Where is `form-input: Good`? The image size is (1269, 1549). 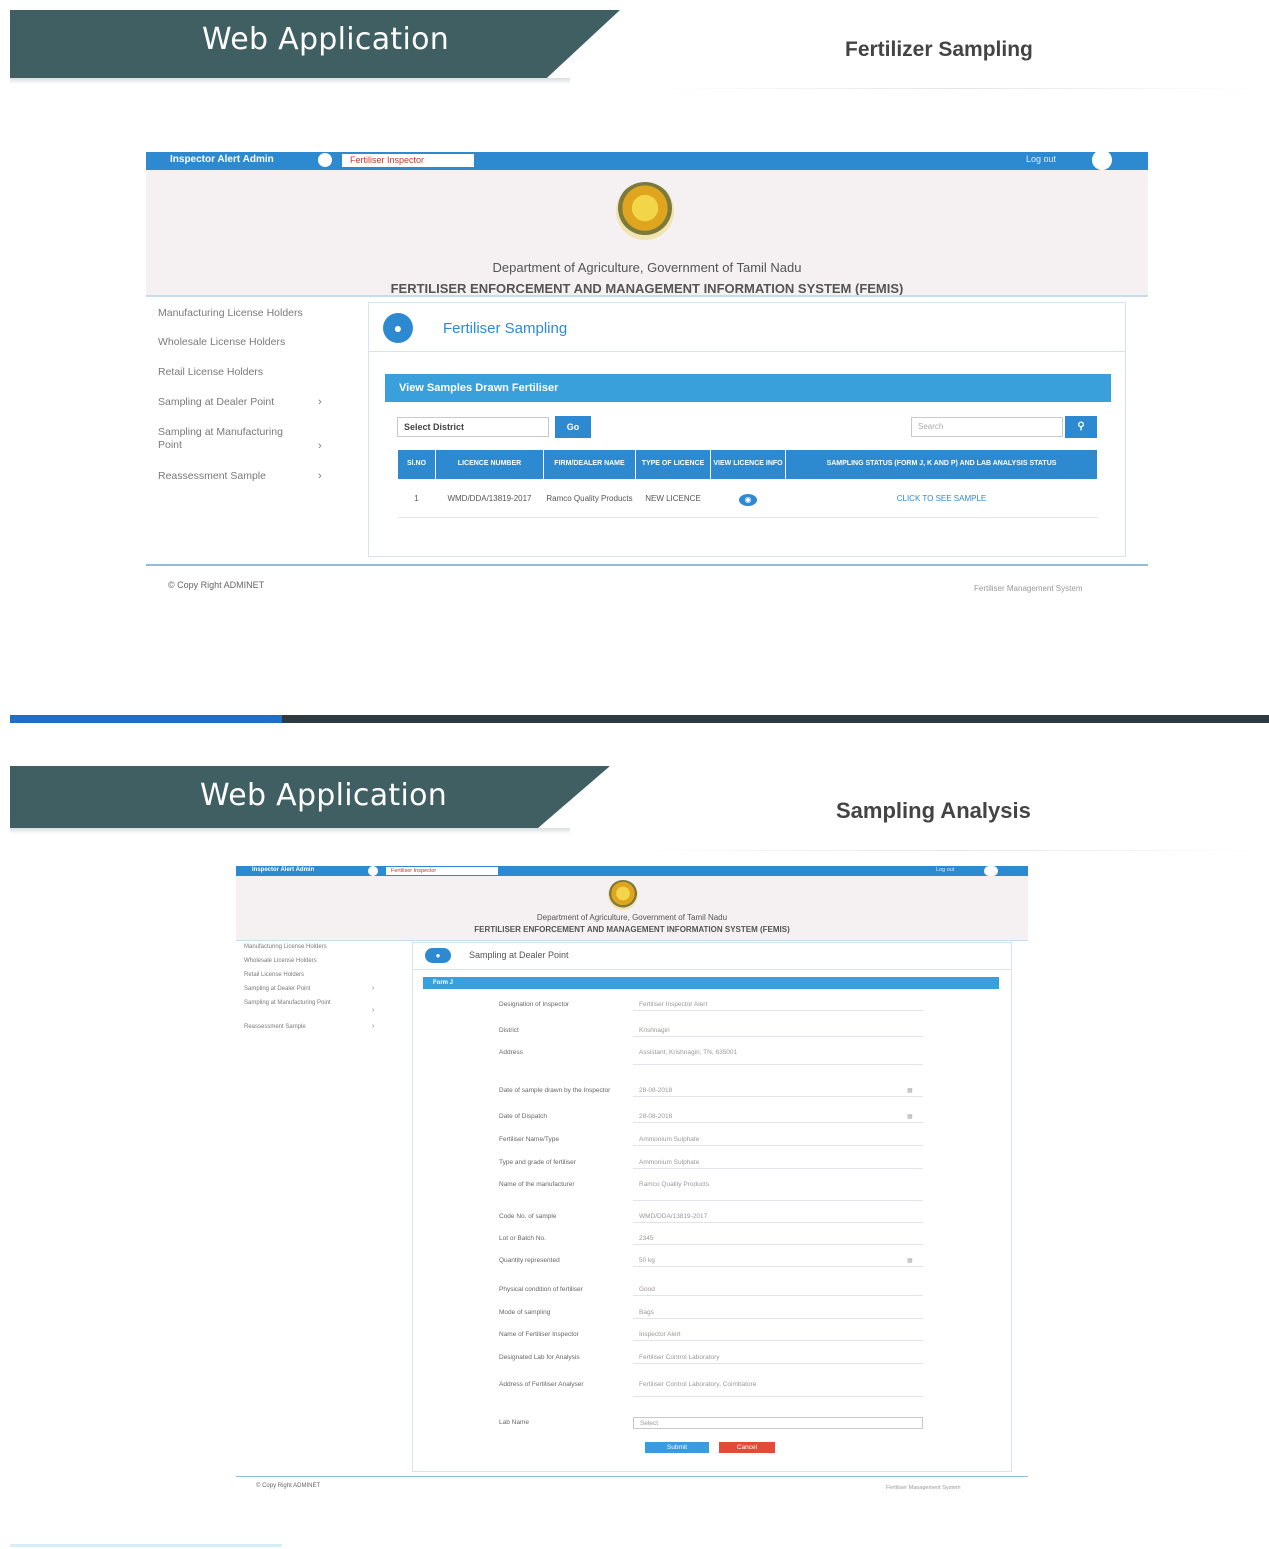
form-input: Good is located at coordinates (778, 1290).